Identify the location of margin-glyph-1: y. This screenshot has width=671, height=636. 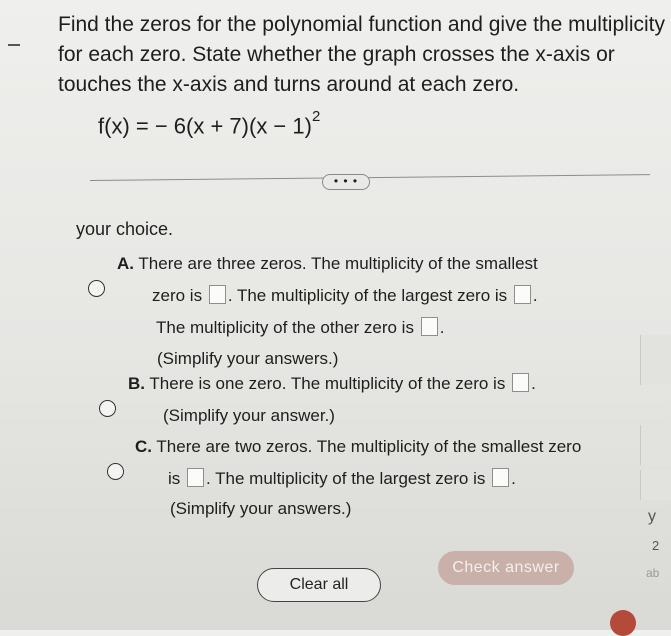
(652, 516).